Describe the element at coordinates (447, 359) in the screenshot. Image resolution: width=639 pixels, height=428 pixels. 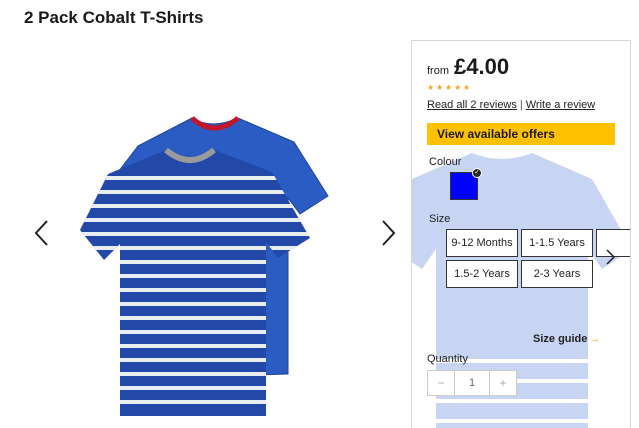
I see `quantity-label: Quantity` at that location.